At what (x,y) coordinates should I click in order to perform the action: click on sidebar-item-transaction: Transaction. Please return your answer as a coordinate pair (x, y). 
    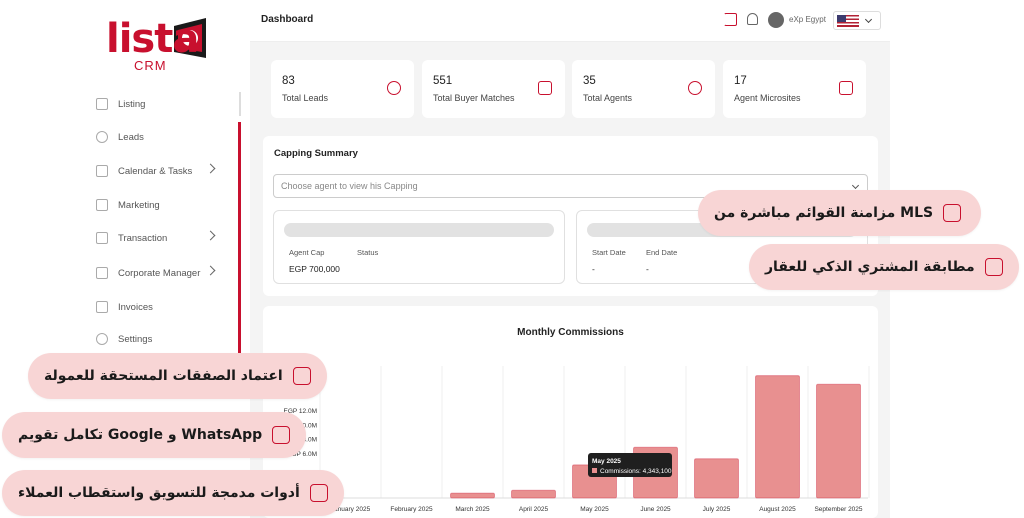
    Looking at the image, I should click on (162, 238).